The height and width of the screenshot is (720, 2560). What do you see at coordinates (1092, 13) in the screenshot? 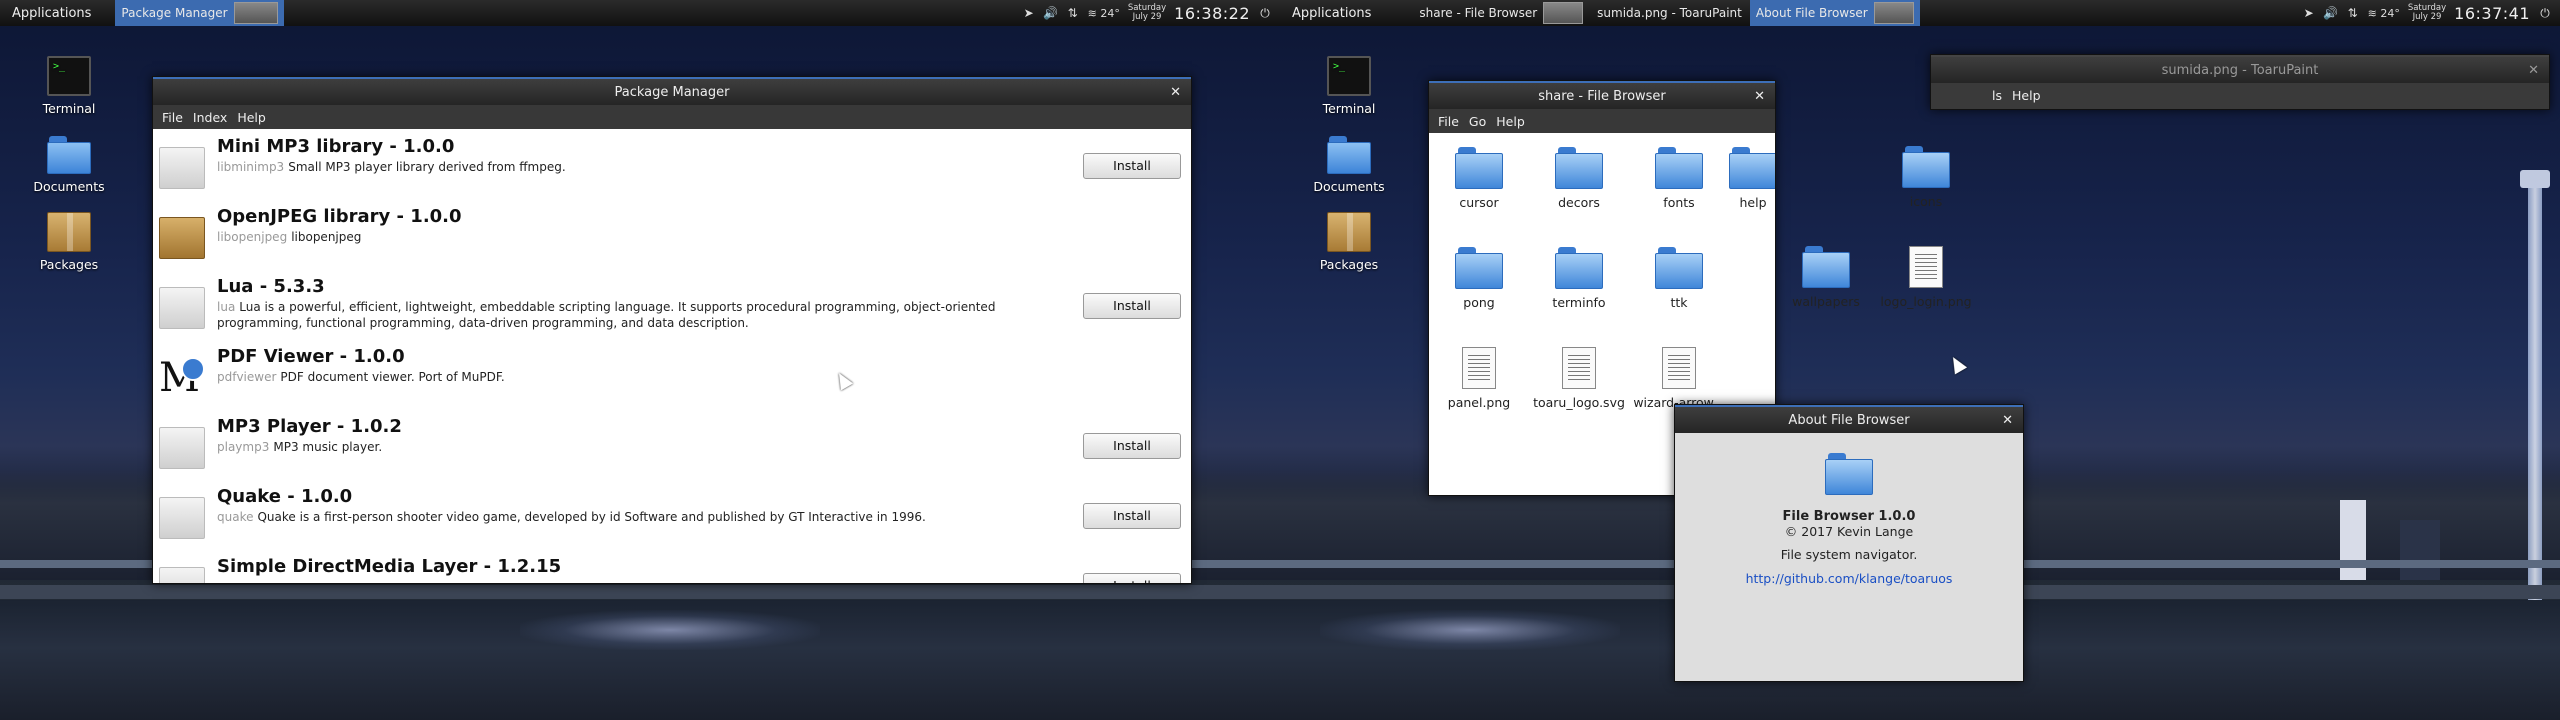
I see `weather-icon: ≋` at bounding box center [1092, 13].